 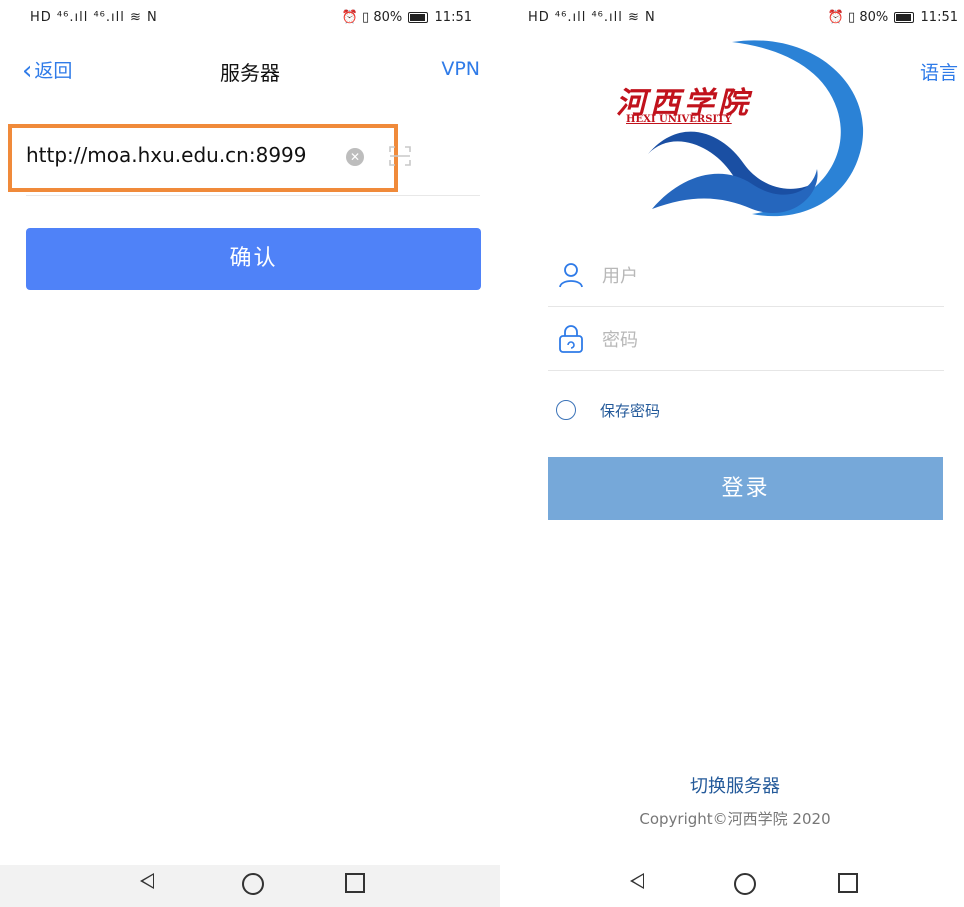 What do you see at coordinates (762, 276) in the screenshot?
I see `username-input` at bounding box center [762, 276].